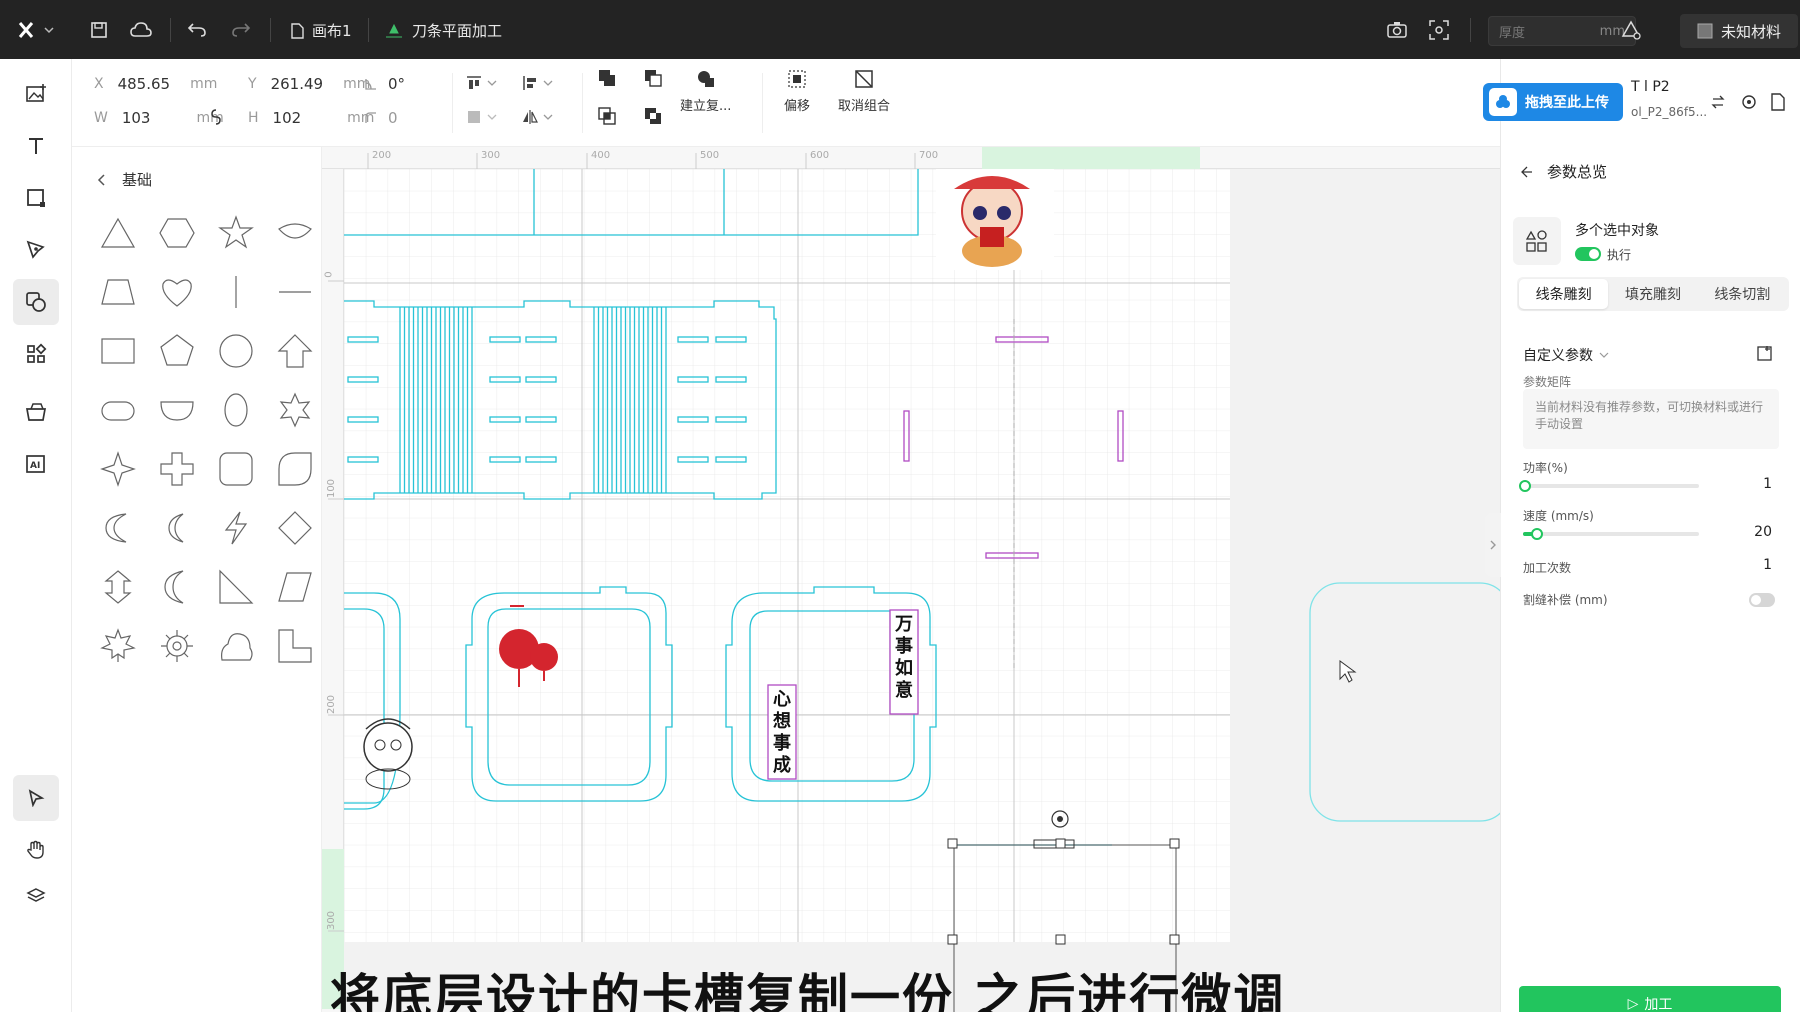 The width and height of the screenshot is (1800, 1012). I want to click on distribute-button, so click(483, 117).